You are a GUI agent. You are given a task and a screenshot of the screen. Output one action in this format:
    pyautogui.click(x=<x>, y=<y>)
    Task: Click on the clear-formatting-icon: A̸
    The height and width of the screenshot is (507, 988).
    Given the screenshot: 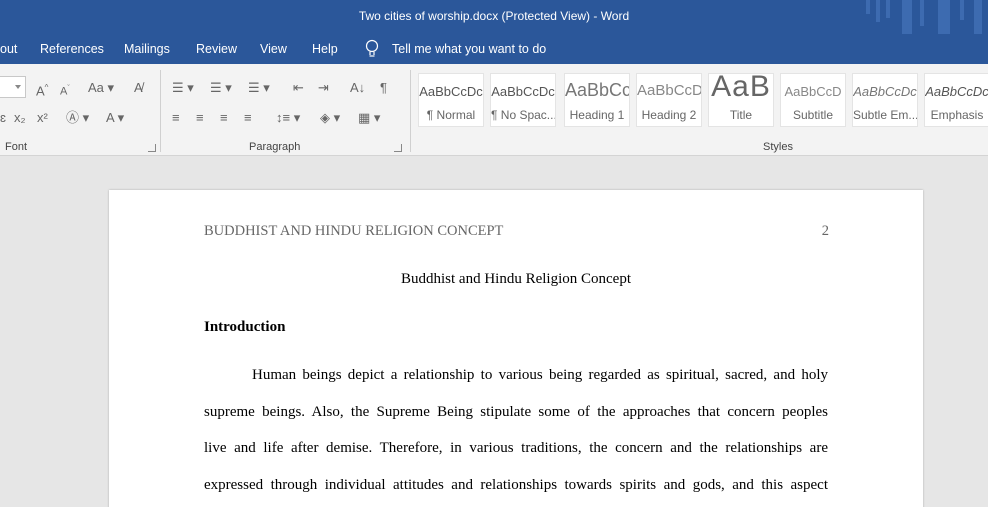 What is the action you would take?
    pyautogui.click(x=138, y=88)
    